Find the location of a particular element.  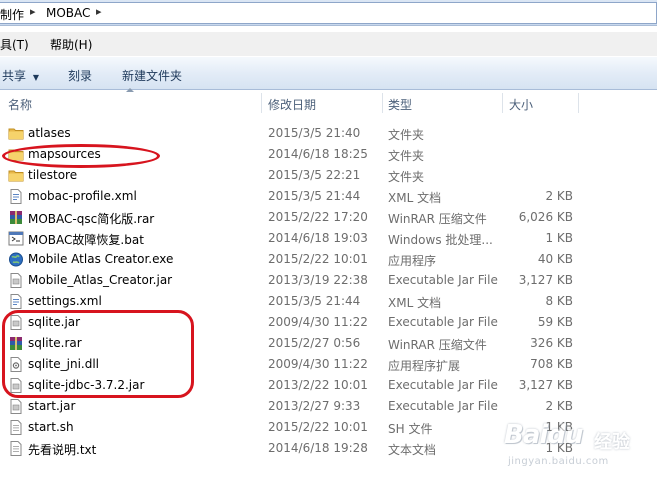

column-header-size: 大小 is located at coordinates (521, 104).